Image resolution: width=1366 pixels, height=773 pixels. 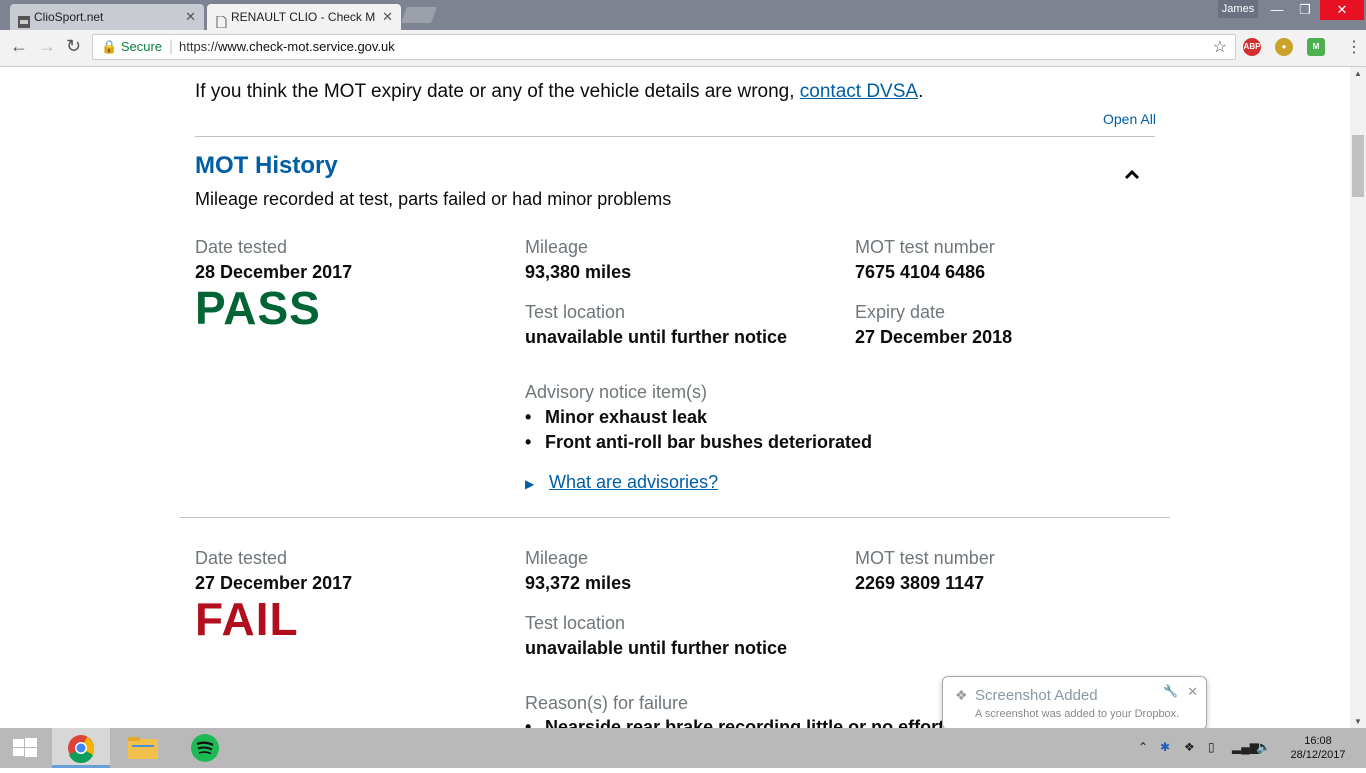 I want to click on profile-button: James, so click(x=1238, y=9).